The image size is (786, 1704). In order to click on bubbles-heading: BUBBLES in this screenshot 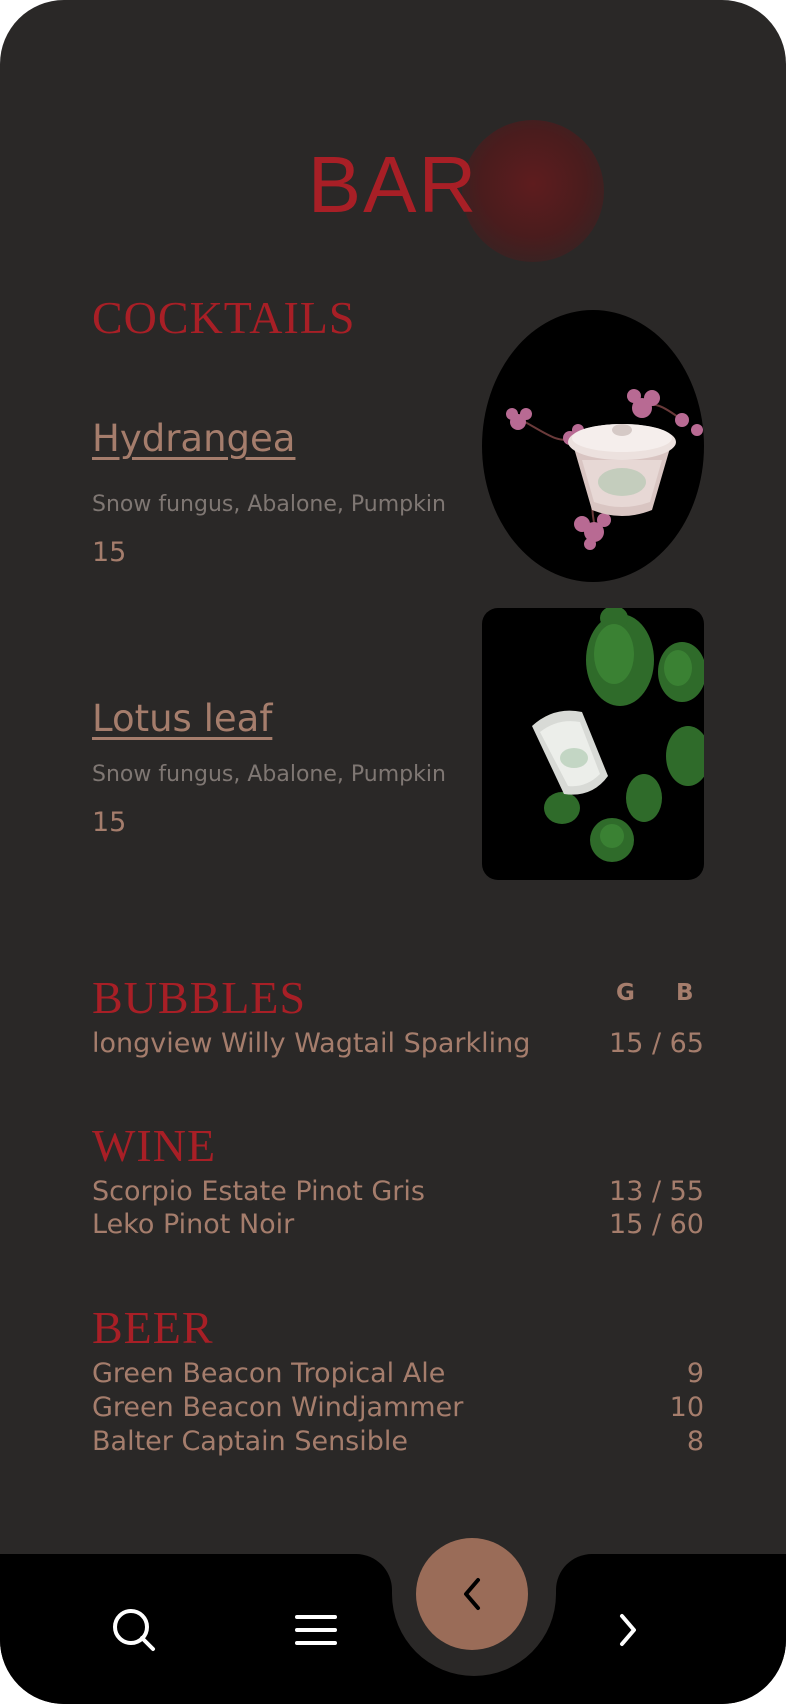, I will do `click(199, 997)`.